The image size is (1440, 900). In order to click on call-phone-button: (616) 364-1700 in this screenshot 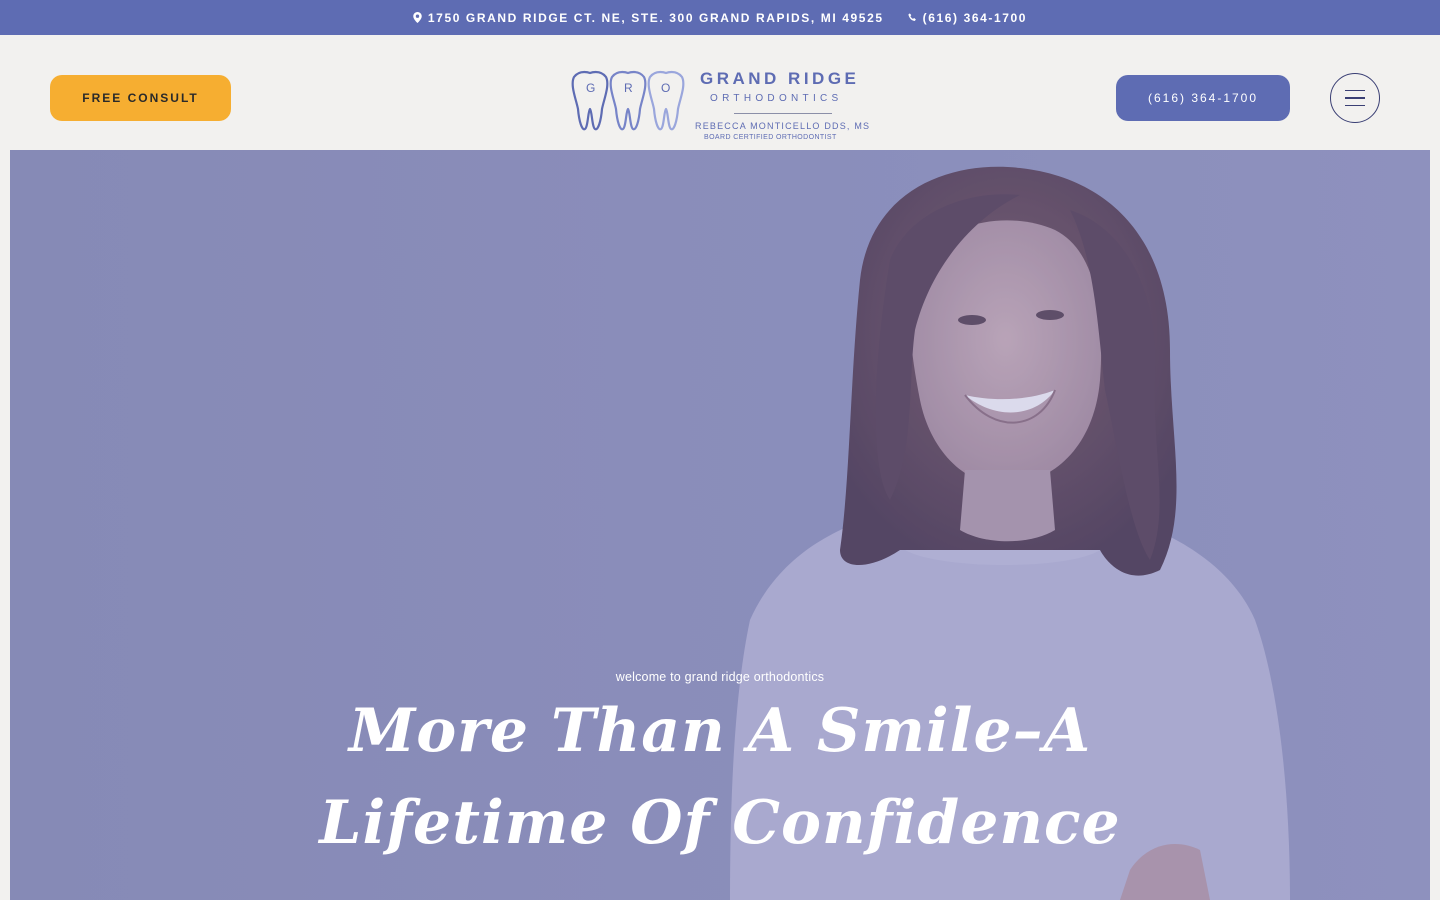, I will do `click(1203, 98)`.